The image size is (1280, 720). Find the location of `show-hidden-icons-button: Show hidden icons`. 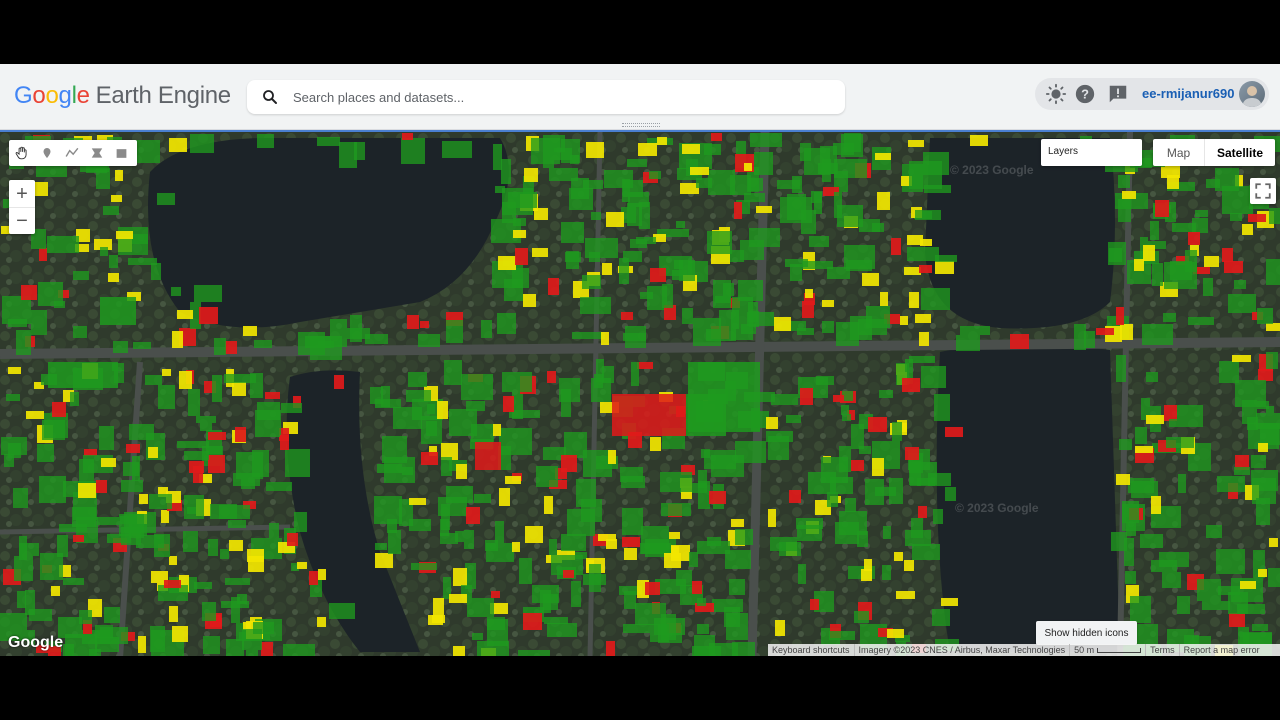

show-hidden-icons-button: Show hidden icons is located at coordinates (1086, 633).